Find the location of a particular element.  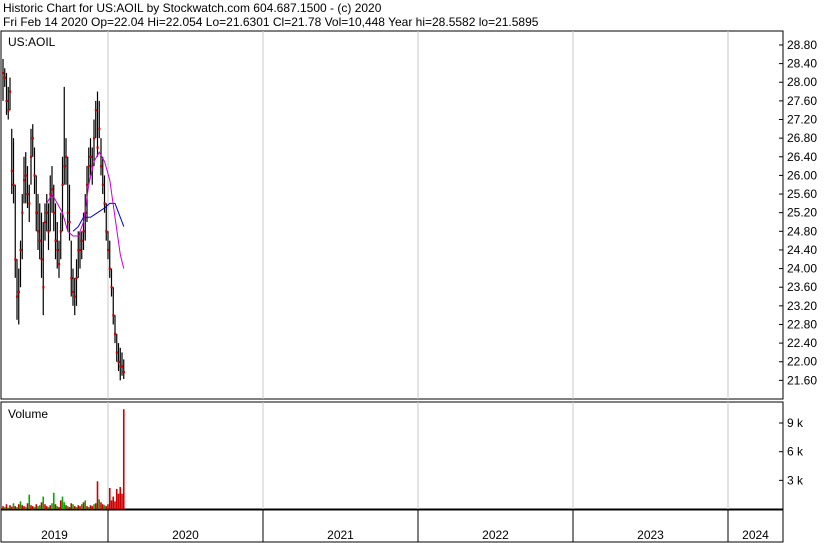

price-y-tick-label: 24.80 is located at coordinates (802, 231).